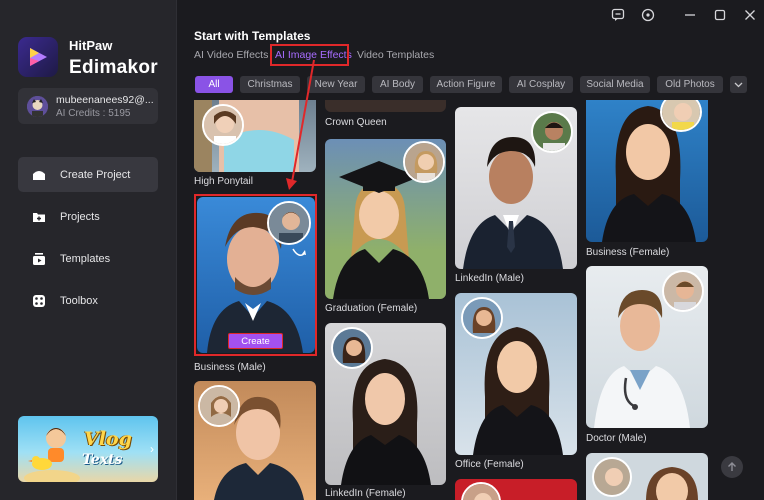 This screenshot has width=764, height=500. I want to click on user-account-card: mubeenanees92@... AI Credits : 5195, so click(88, 106).